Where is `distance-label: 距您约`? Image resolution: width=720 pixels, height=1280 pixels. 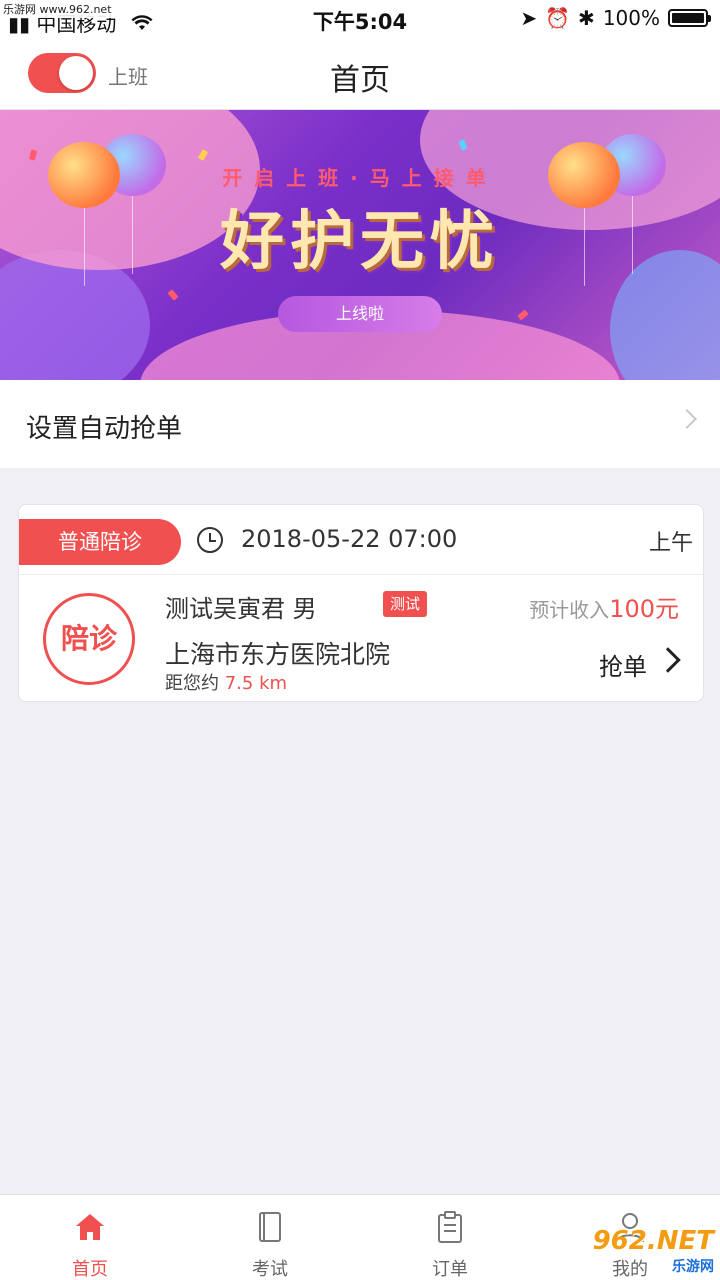 distance-label: 距您约 is located at coordinates (192, 683).